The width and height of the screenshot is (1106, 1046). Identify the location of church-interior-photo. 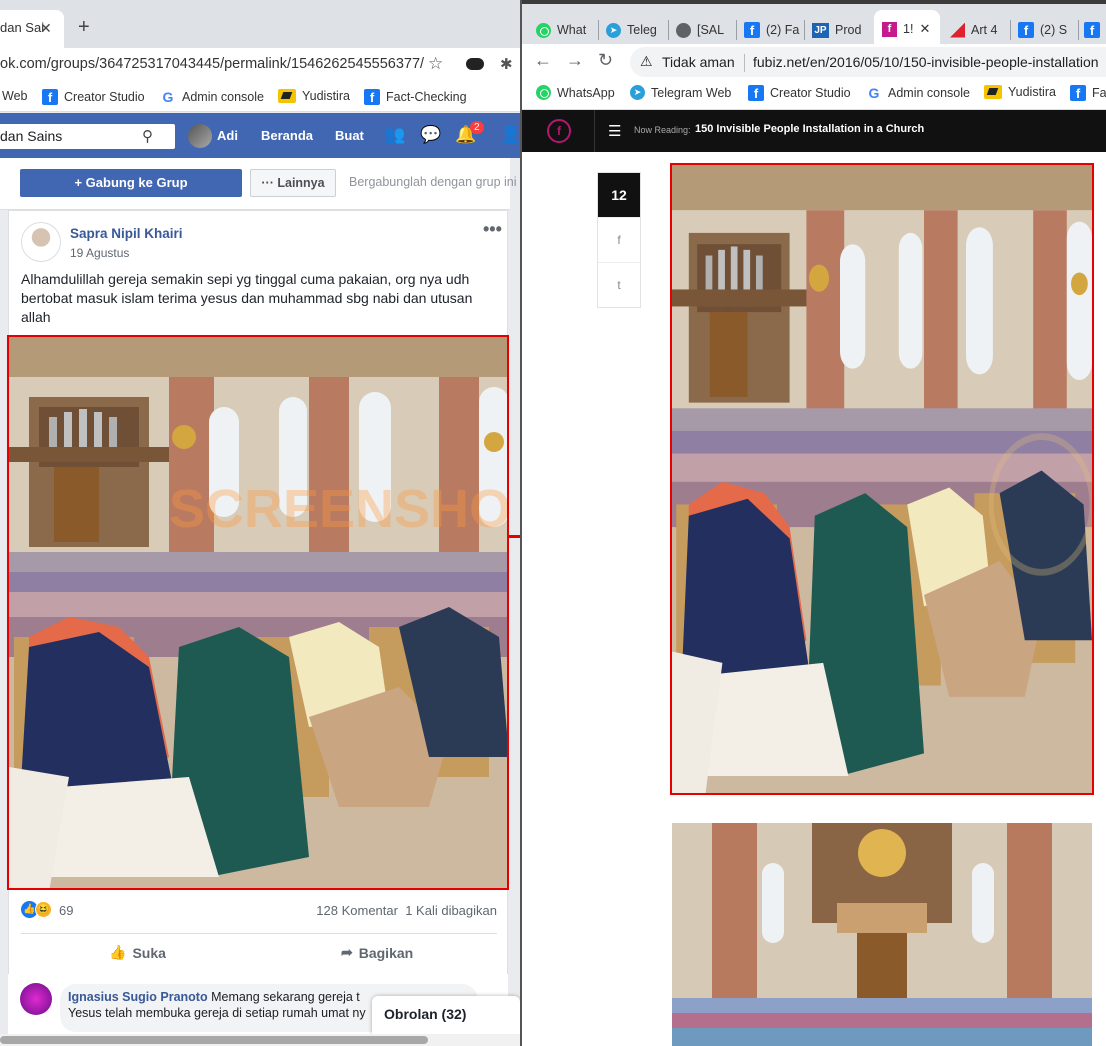
(882, 934).